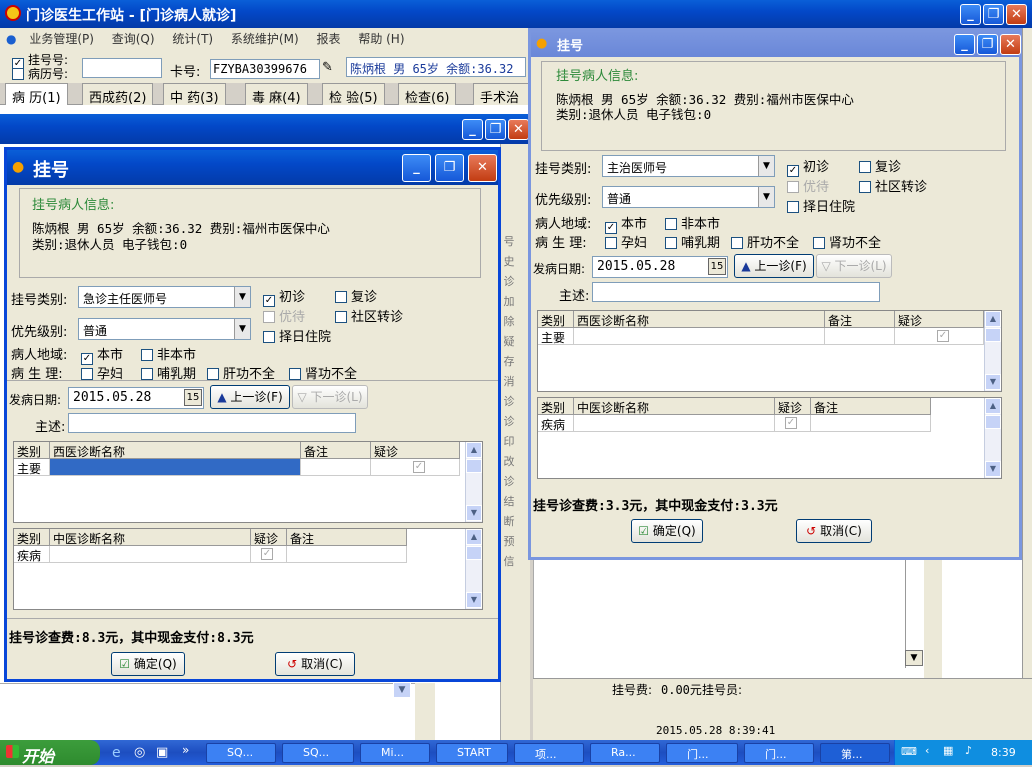 The width and height of the screenshot is (1032, 767). What do you see at coordinates (116, 753) in the screenshot?
I see `quicklaunch-ie-icon: e` at bounding box center [116, 753].